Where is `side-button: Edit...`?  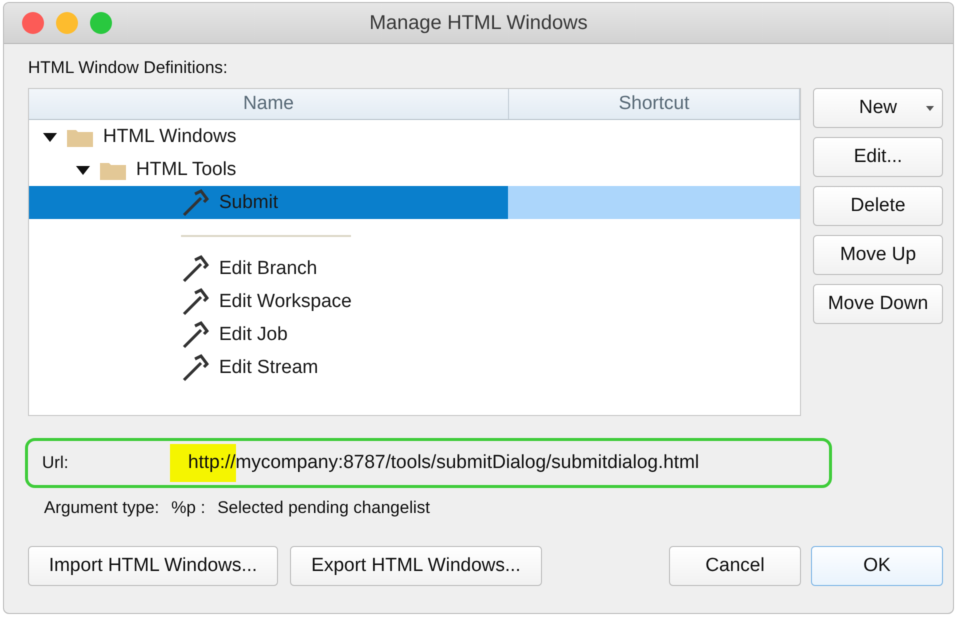
side-button: Edit... is located at coordinates (878, 157).